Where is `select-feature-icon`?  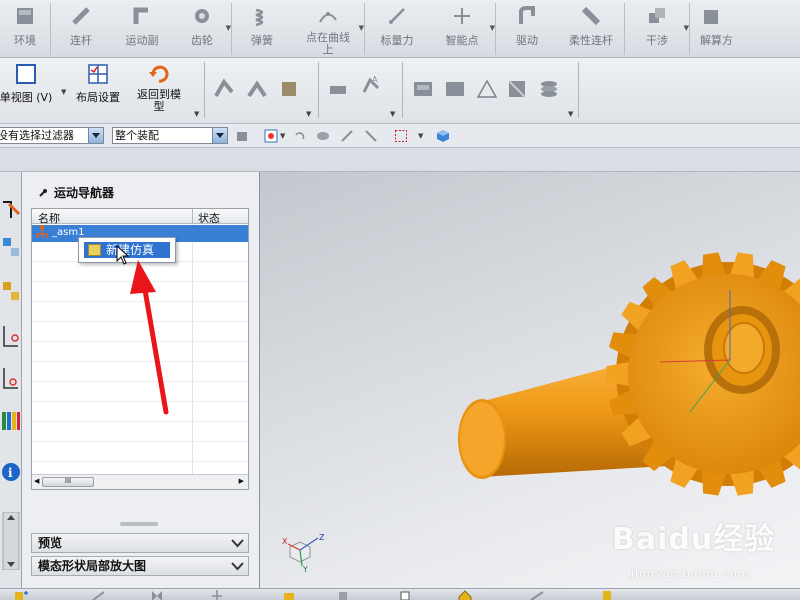
select-feature-icon is located at coordinates (271, 136).